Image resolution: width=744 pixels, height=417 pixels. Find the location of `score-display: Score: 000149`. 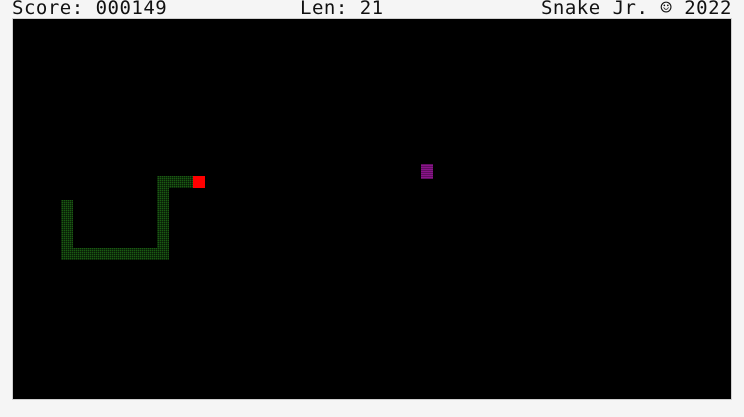

score-display: Score: 000149 is located at coordinates (90, 9).